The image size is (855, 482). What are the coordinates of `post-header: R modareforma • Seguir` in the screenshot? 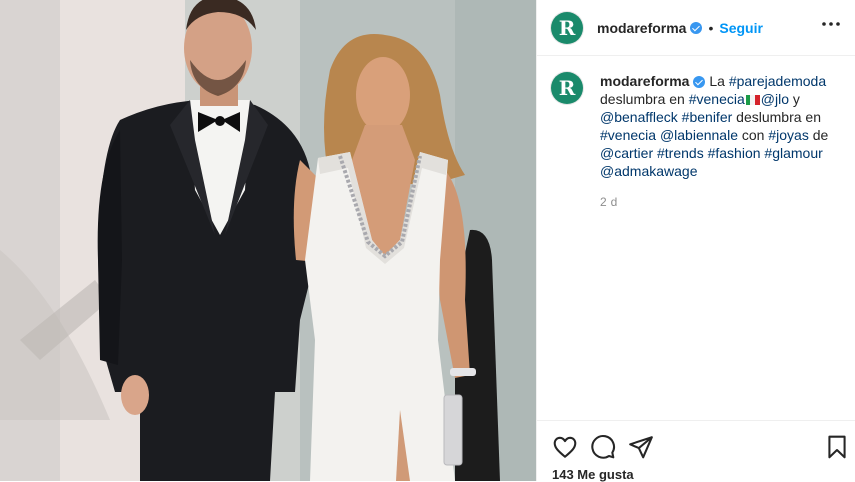 It's located at (696, 28).